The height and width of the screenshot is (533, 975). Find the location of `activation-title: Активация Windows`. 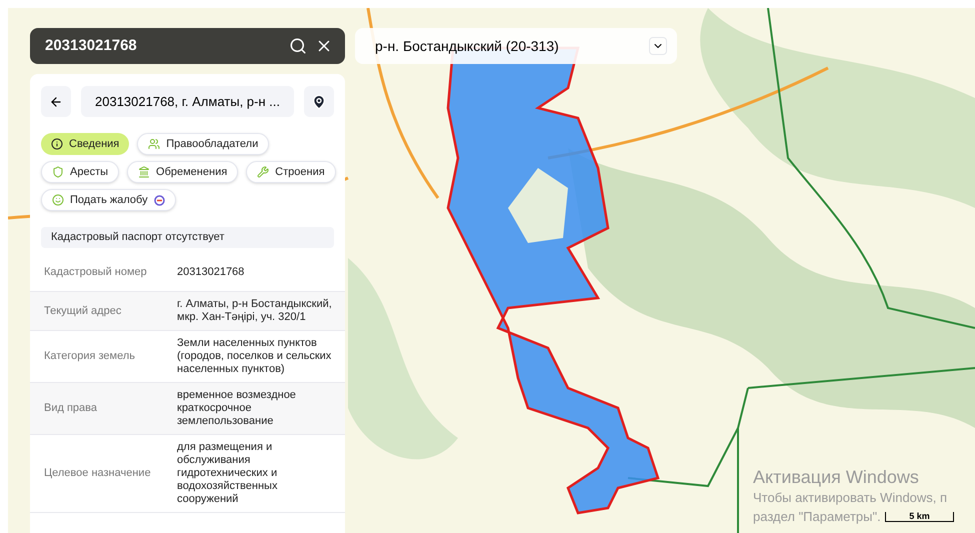

activation-title: Активация Windows is located at coordinates (836, 477).